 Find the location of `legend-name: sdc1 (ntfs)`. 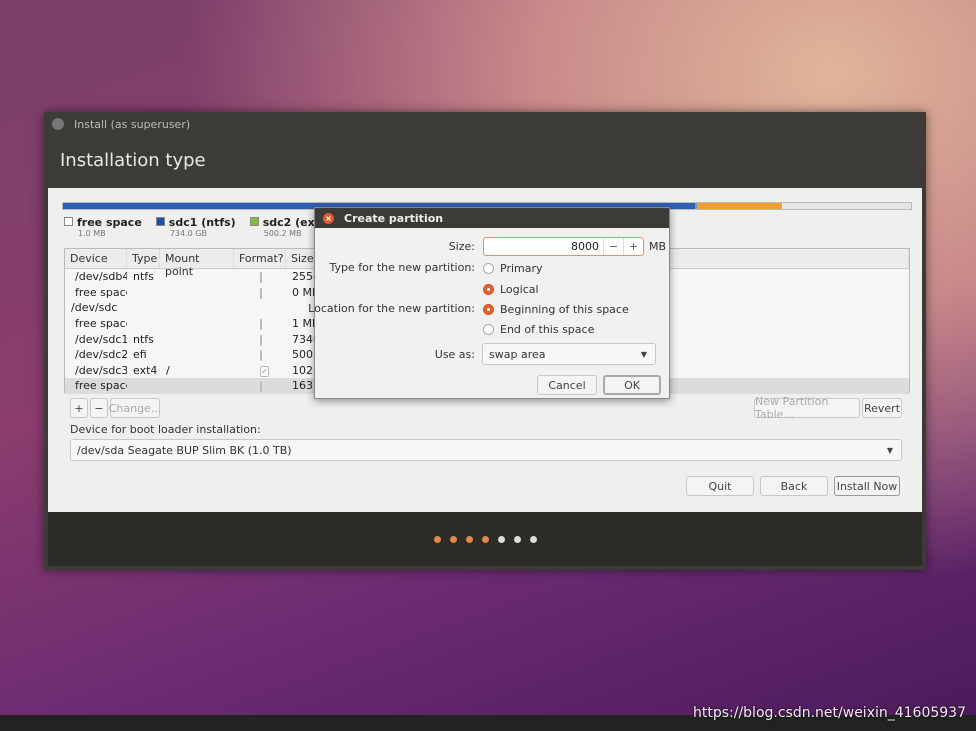

legend-name: sdc1 (ntfs) is located at coordinates (202, 222).